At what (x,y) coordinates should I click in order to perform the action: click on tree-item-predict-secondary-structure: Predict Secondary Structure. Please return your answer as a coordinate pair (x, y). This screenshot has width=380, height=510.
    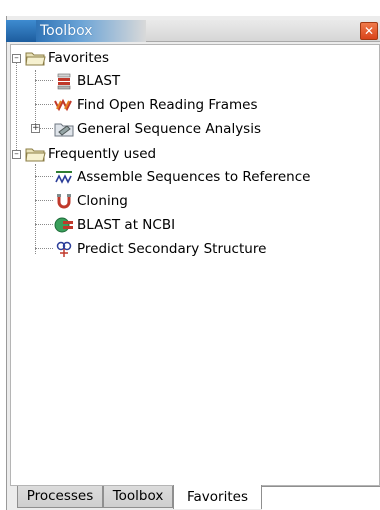
    Looking at the image, I should click on (160, 249).